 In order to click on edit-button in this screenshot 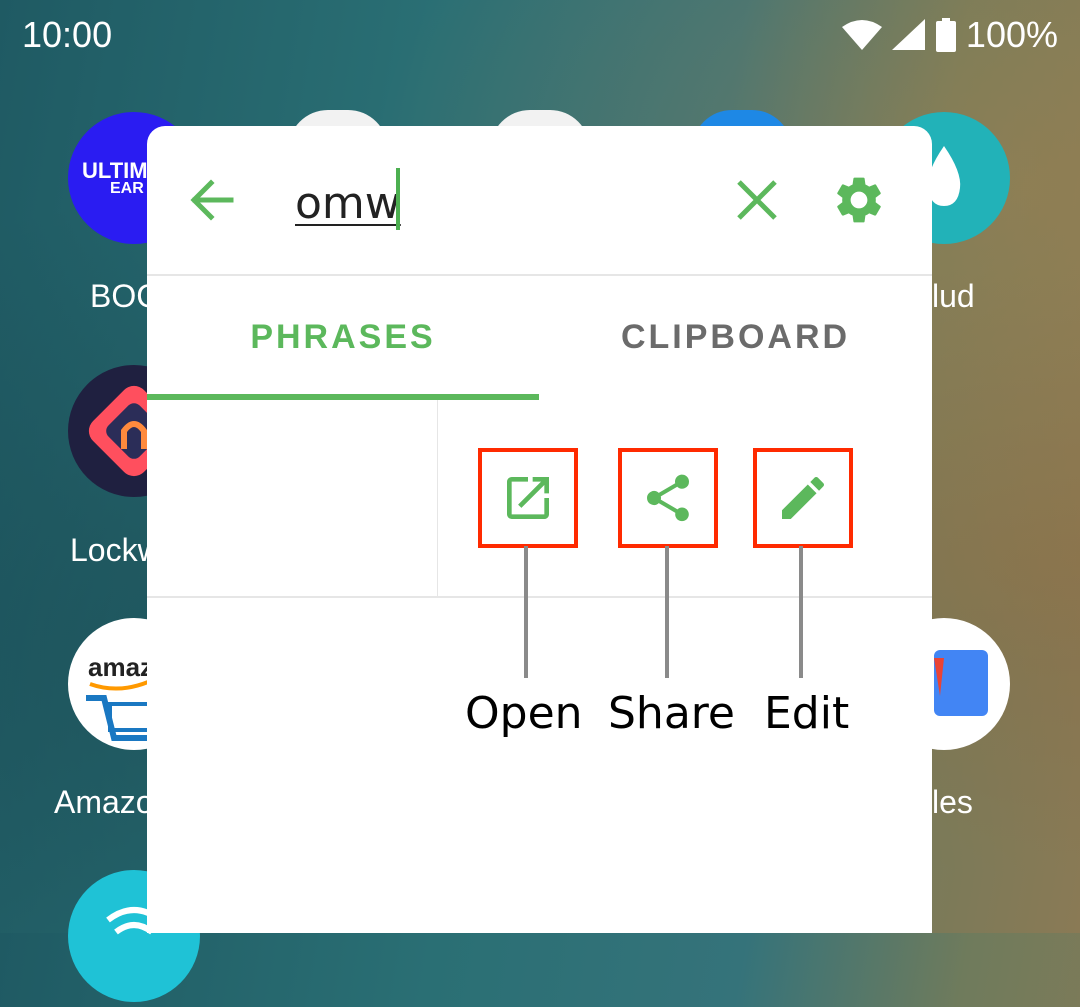, I will do `click(803, 498)`.